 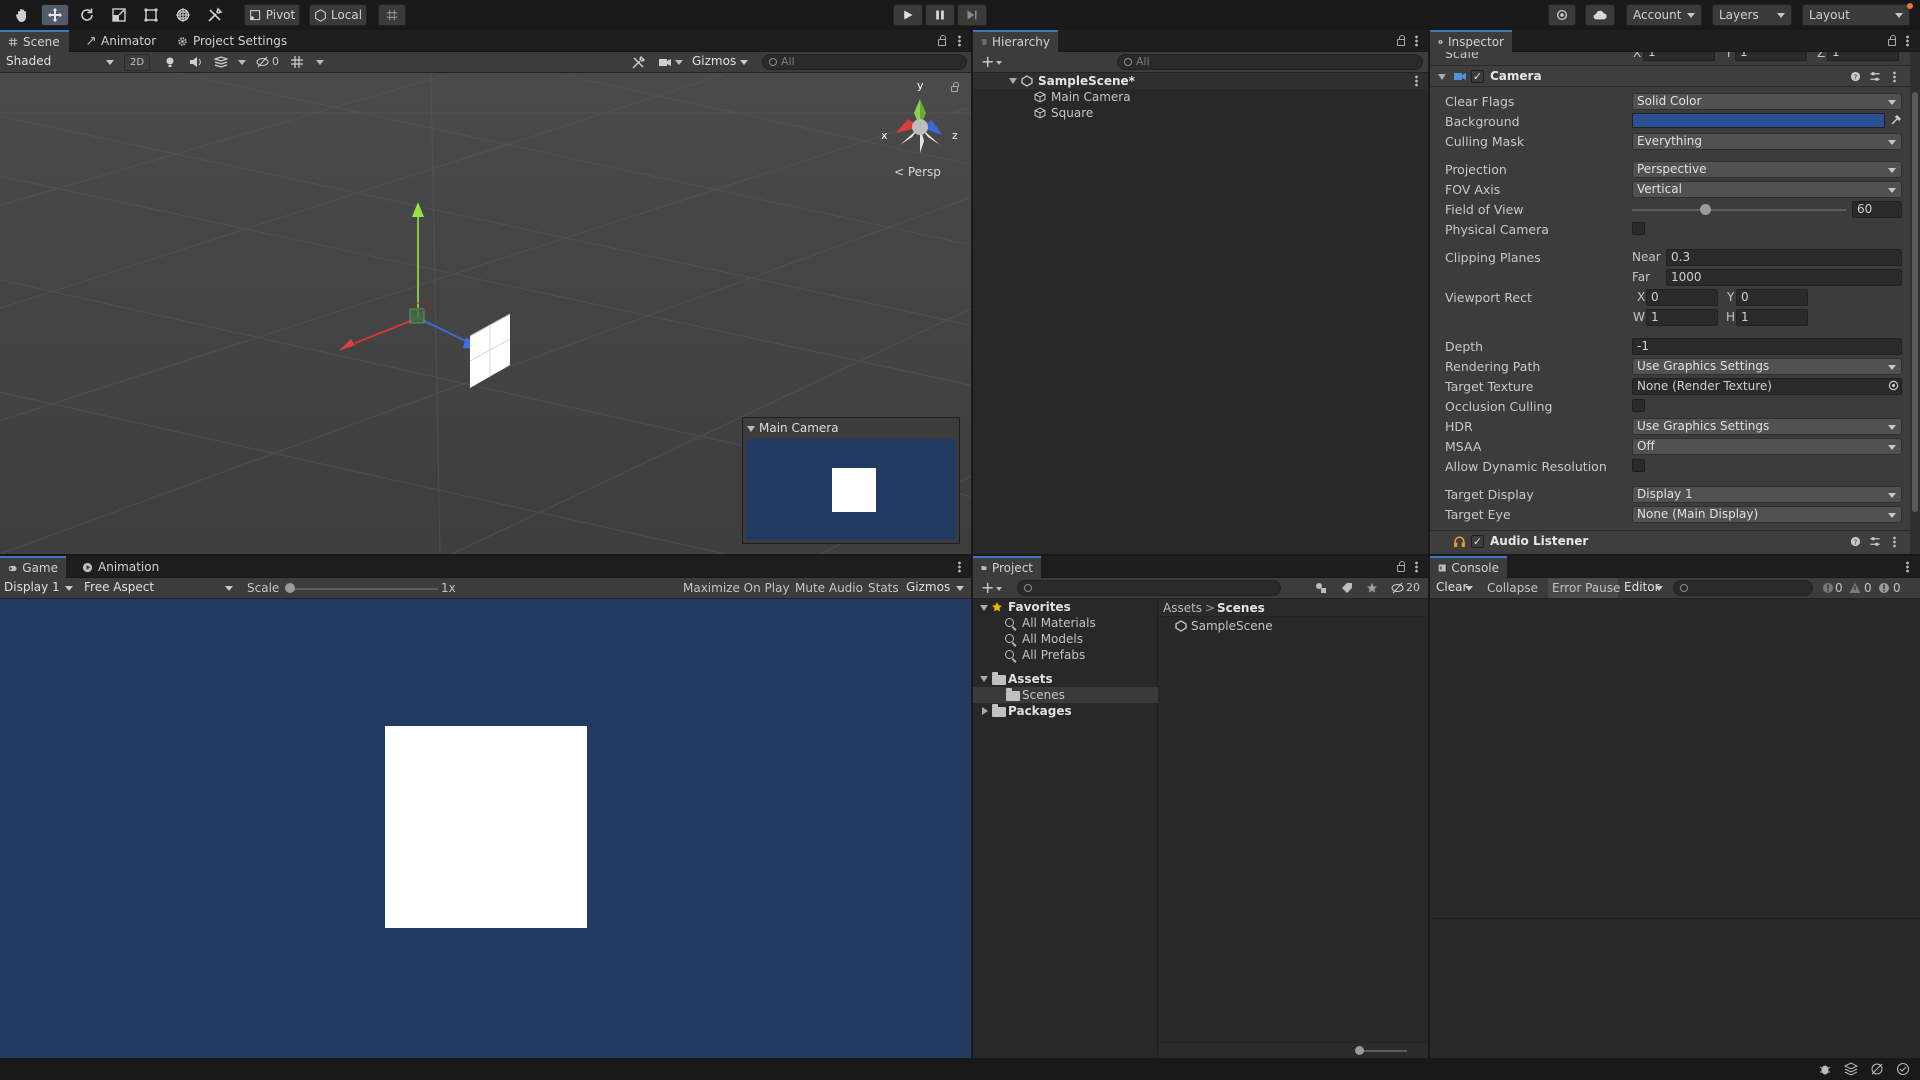 What do you see at coordinates (87, 15) in the screenshot?
I see `rotate-tool-button` at bounding box center [87, 15].